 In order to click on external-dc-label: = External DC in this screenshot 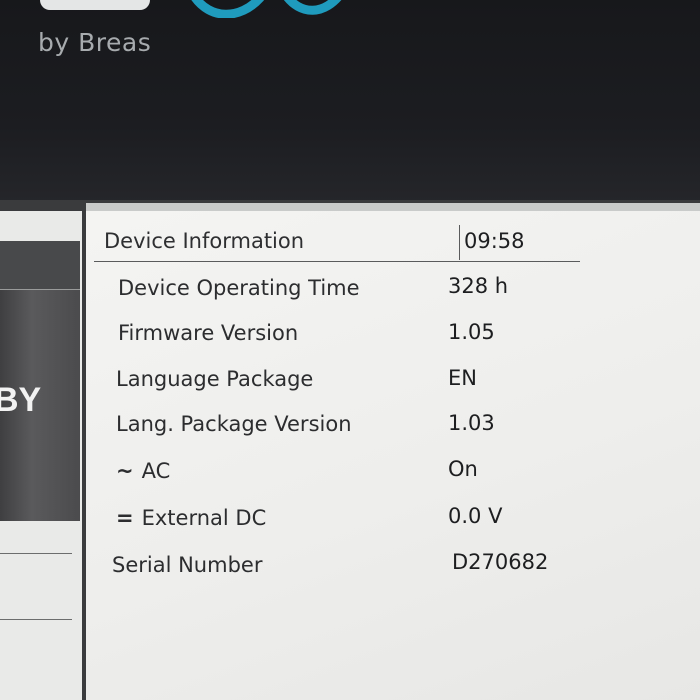, I will do `click(191, 518)`.